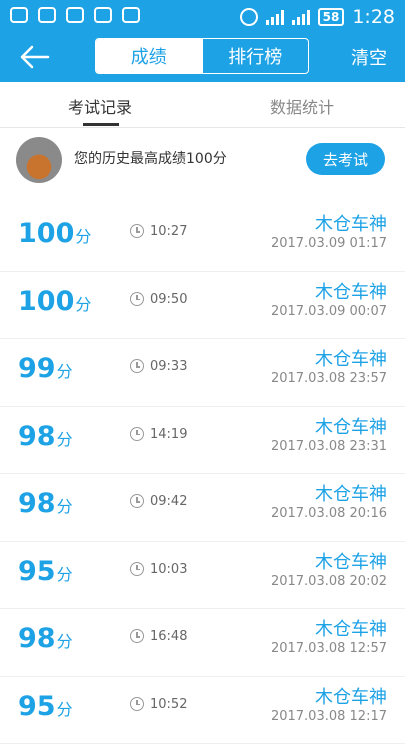  I want to click on notification-icons, so click(75, 15).